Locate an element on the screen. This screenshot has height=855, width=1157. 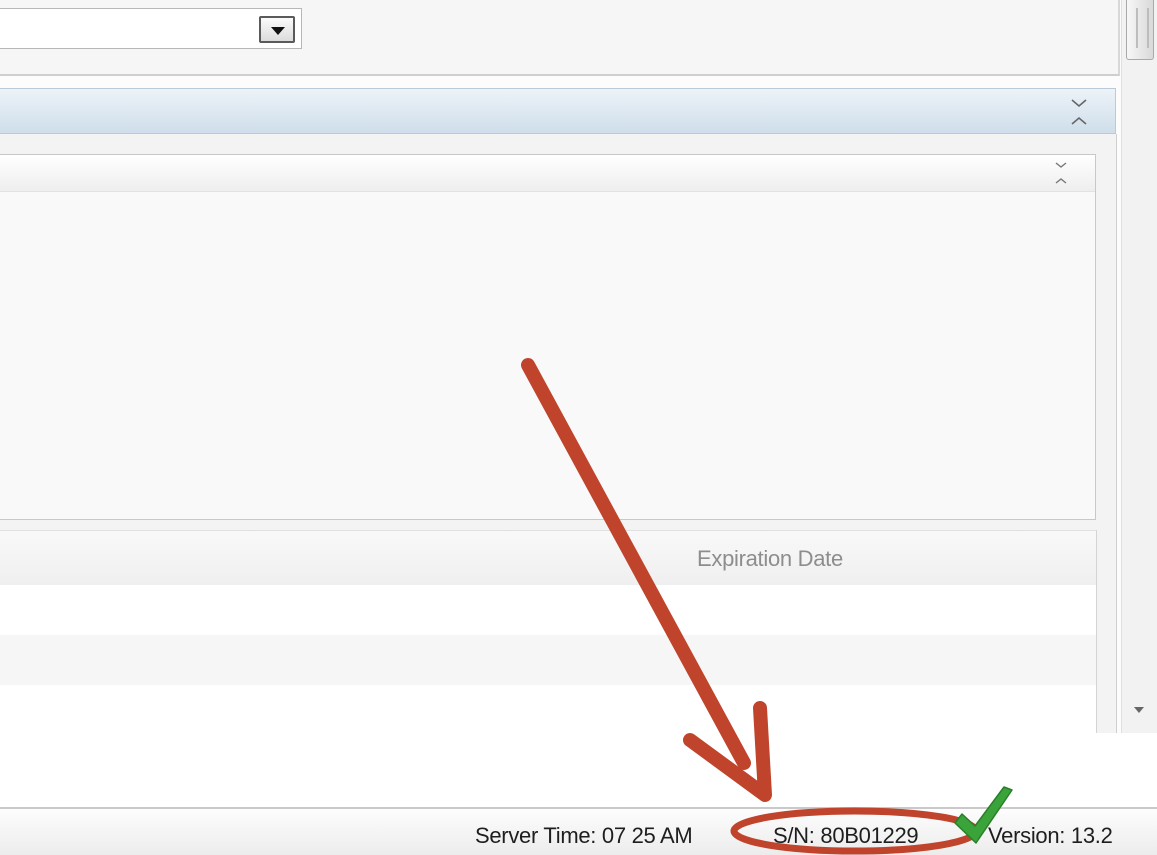
vertical-scrollbar is located at coordinates (1139, 366).